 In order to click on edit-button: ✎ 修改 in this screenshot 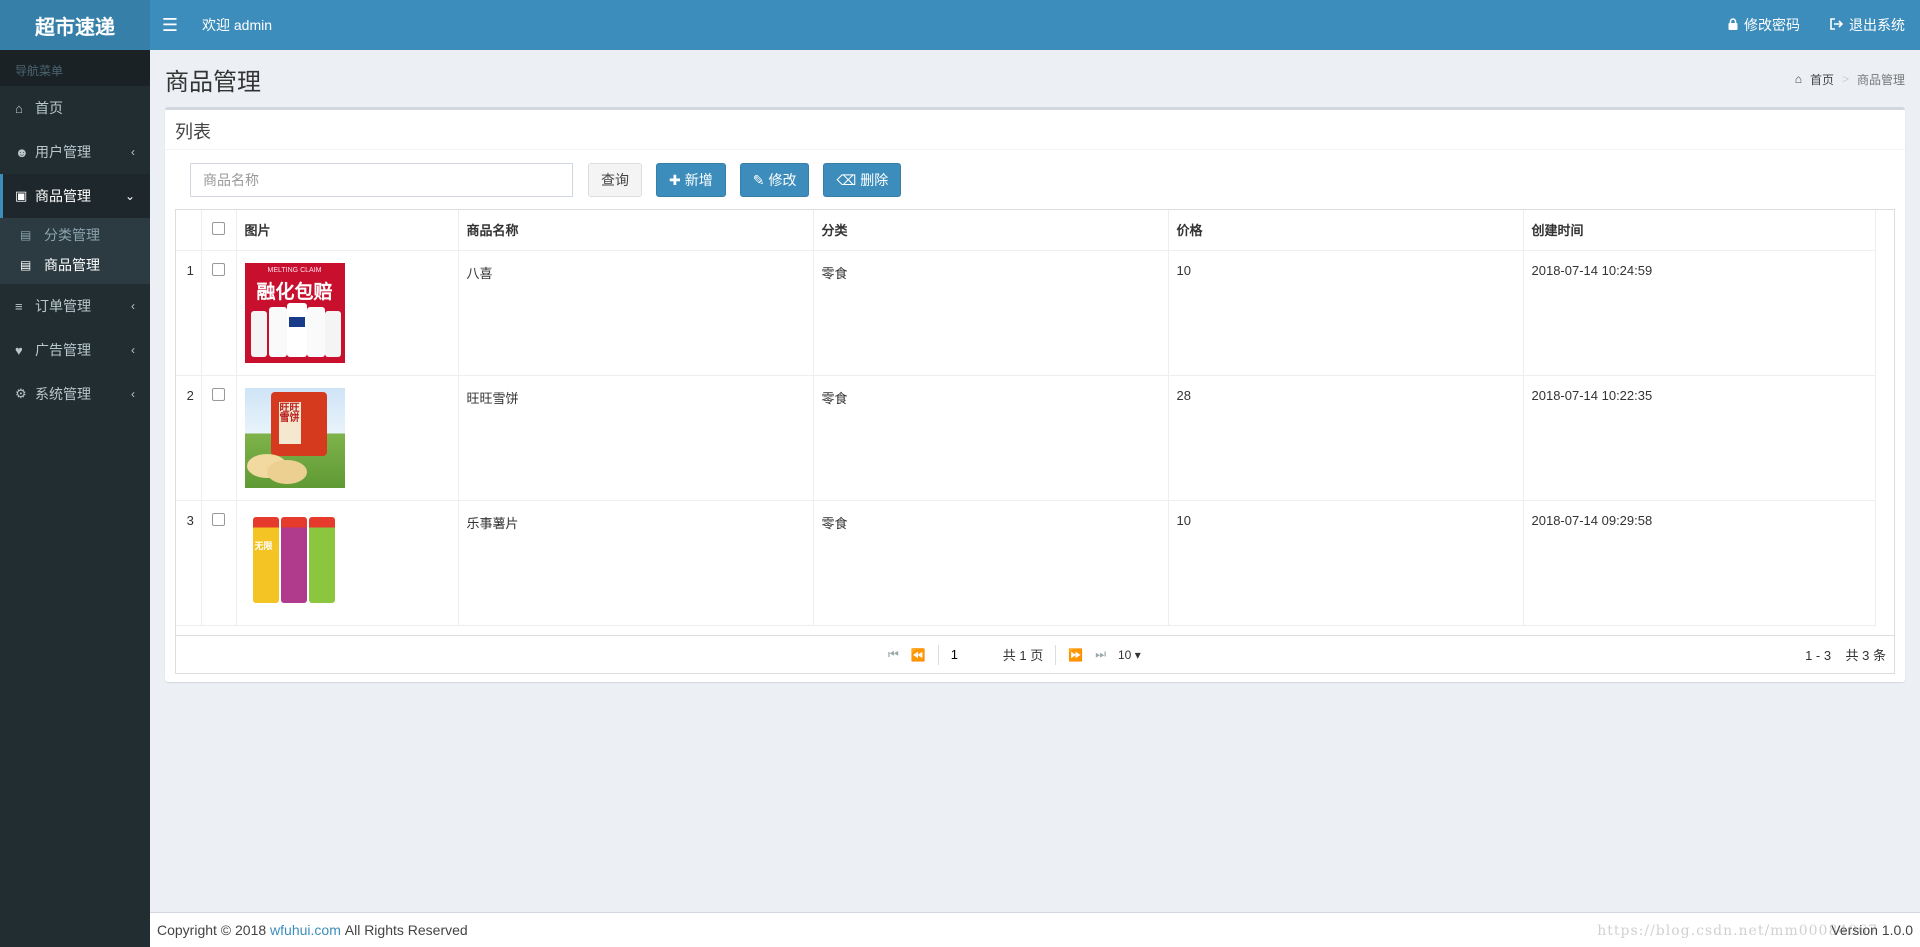, I will do `click(774, 180)`.